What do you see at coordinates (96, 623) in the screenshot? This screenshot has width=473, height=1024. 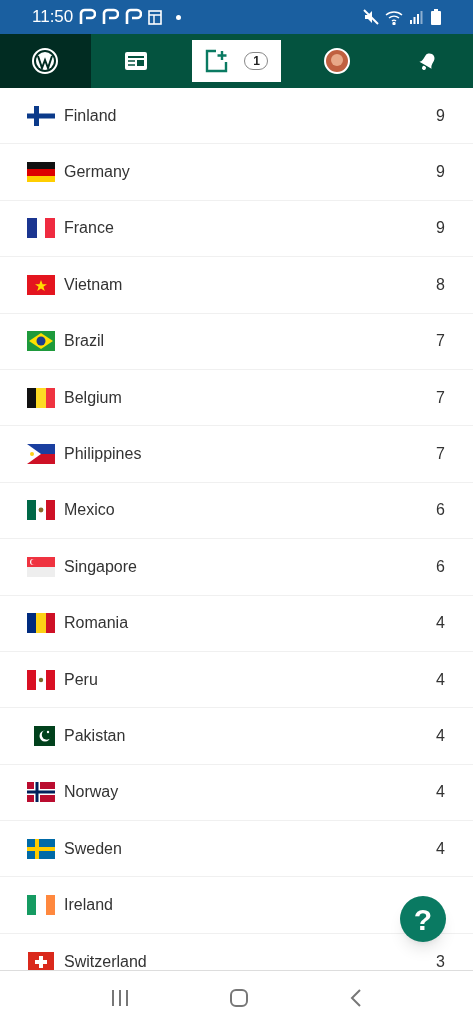 I see `country-name: Romania` at bounding box center [96, 623].